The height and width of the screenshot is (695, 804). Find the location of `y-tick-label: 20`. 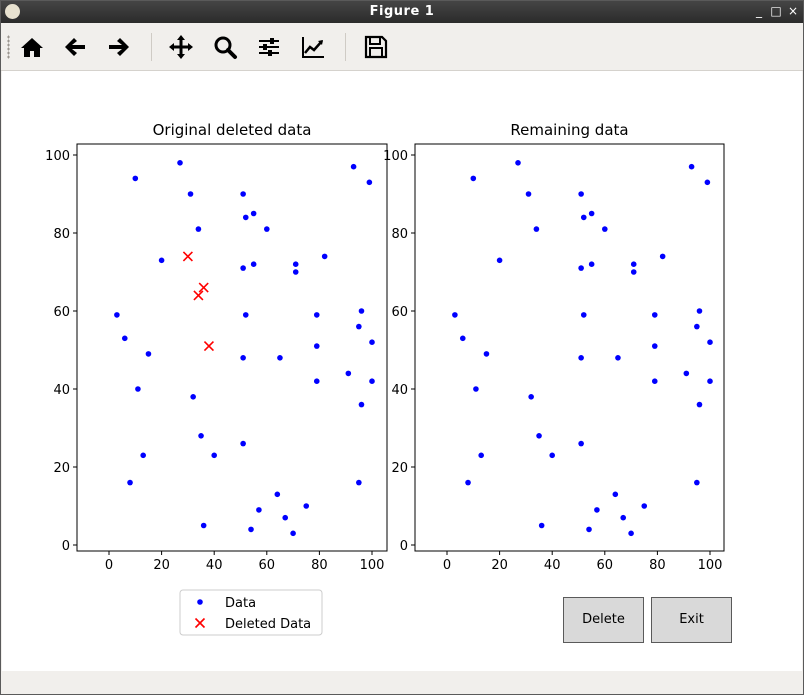

y-tick-label: 20 is located at coordinates (61, 468).